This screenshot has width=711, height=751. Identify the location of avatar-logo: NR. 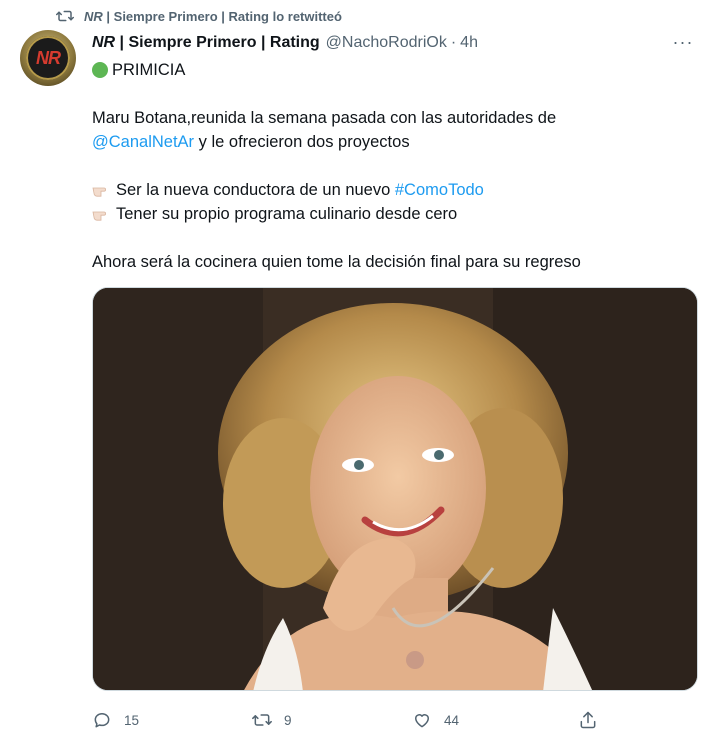
(48, 58).